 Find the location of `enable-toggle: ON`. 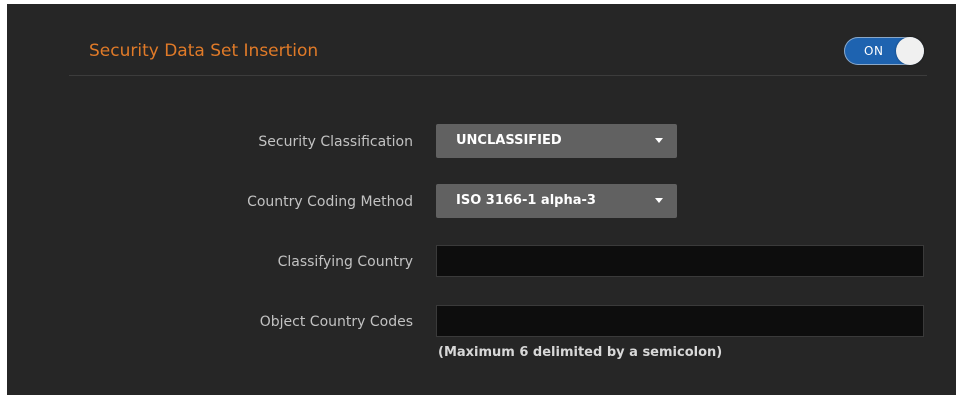

enable-toggle: ON is located at coordinates (884, 51).